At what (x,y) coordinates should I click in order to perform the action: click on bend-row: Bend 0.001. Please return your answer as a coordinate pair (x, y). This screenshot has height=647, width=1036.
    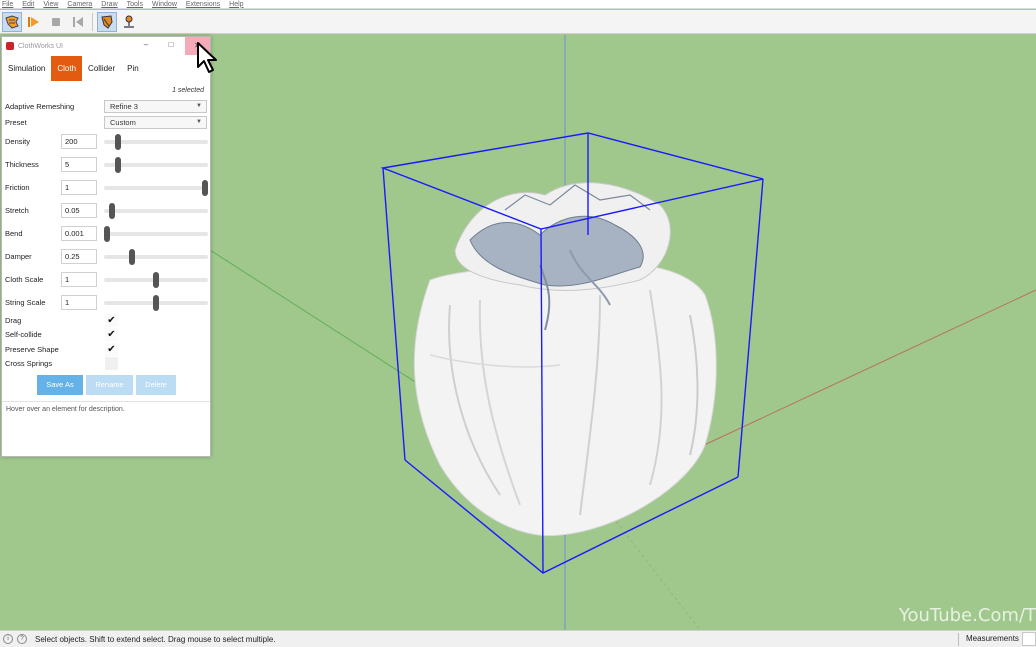
    Looking at the image, I should click on (106, 234).